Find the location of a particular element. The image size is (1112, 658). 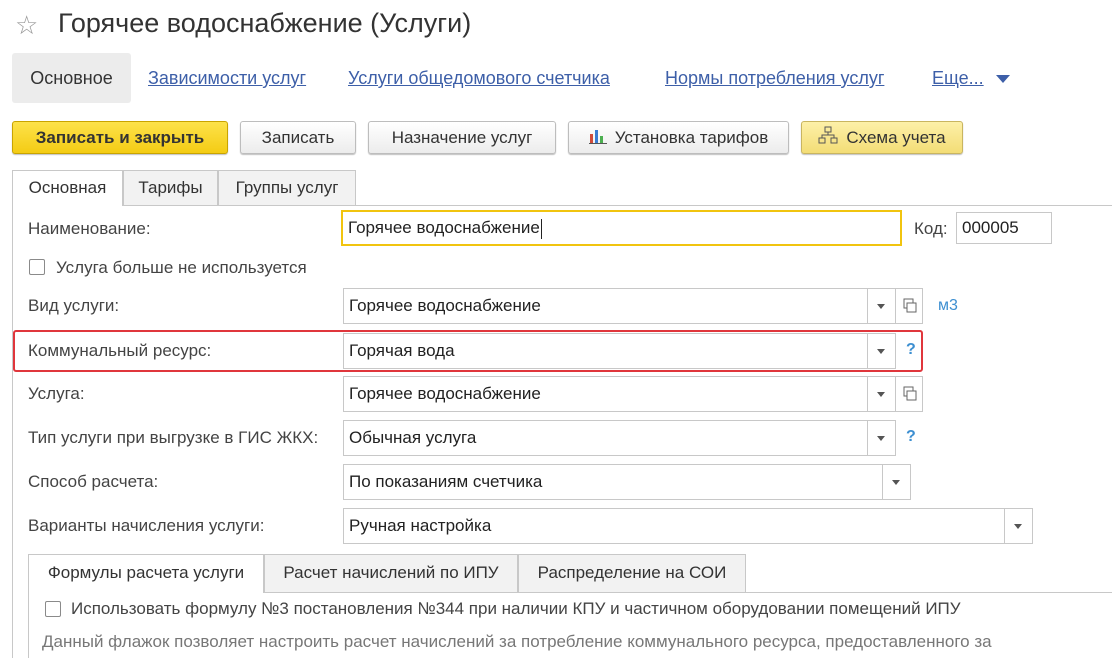

set-tariffs-button: Установка тарифов is located at coordinates (678, 137).